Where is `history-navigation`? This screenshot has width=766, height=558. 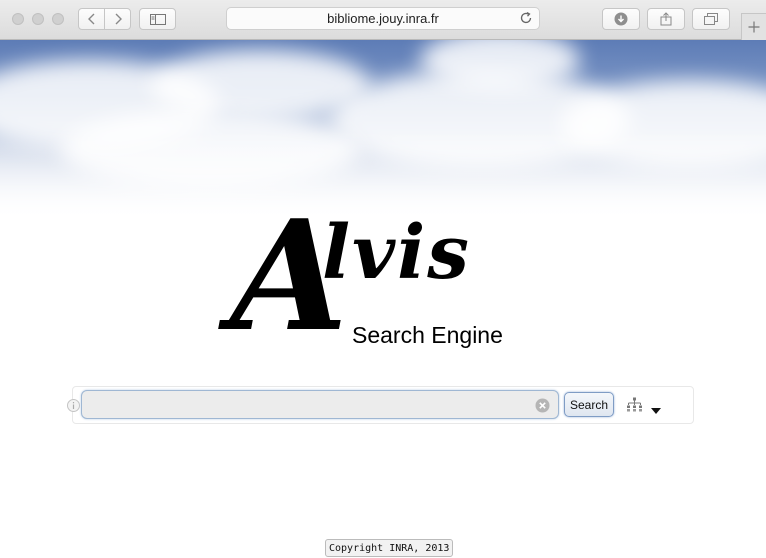
history-navigation is located at coordinates (104, 19).